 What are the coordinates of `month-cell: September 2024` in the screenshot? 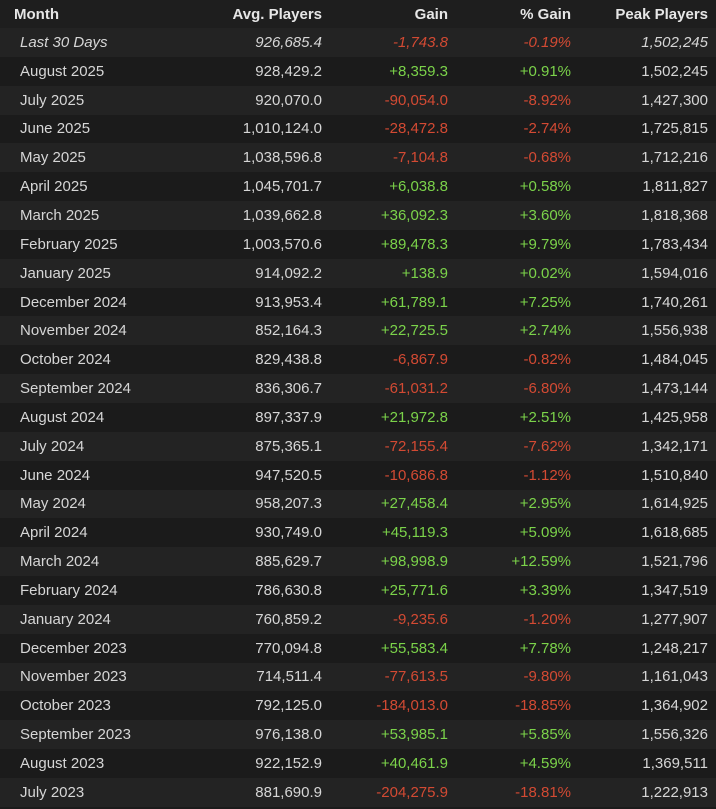 It's located at (75, 389).